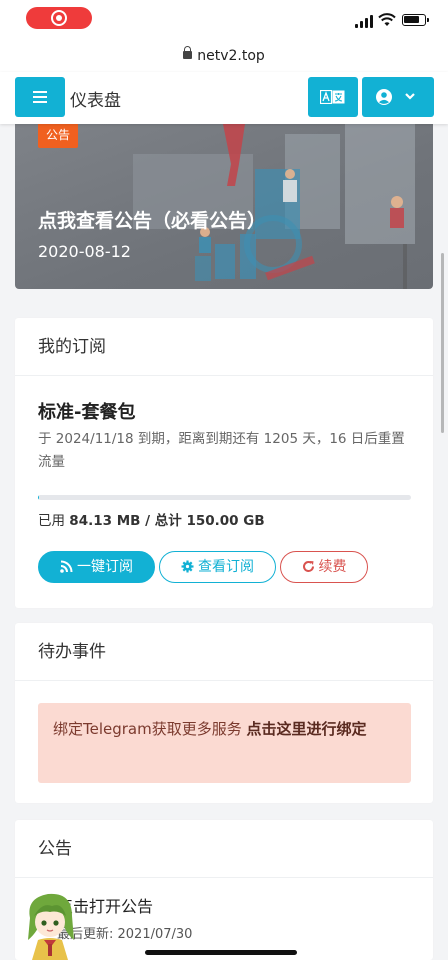  Describe the element at coordinates (105, 567) in the screenshot. I see `one-click-subscribe-label: 一键订阅` at that location.